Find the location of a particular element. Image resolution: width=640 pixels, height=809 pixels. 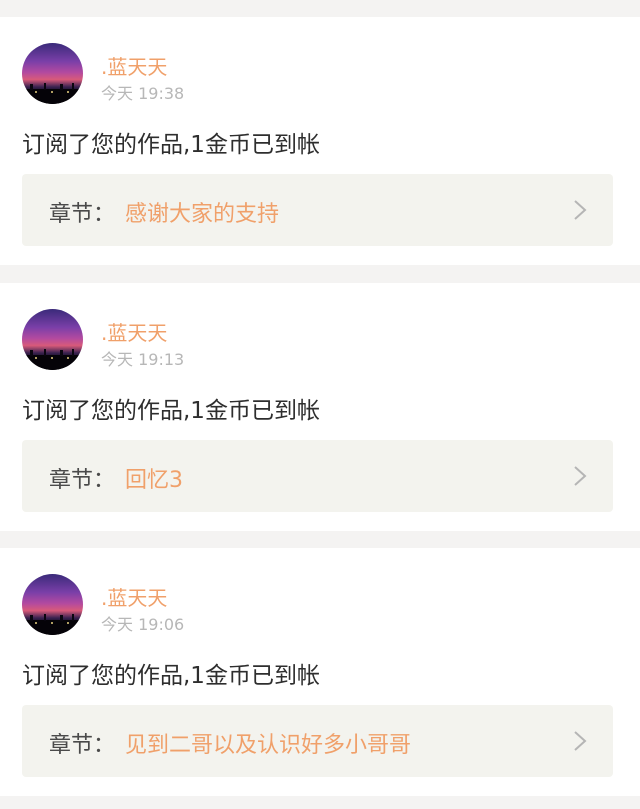

timestamp: 今天 19:13 is located at coordinates (143, 359).